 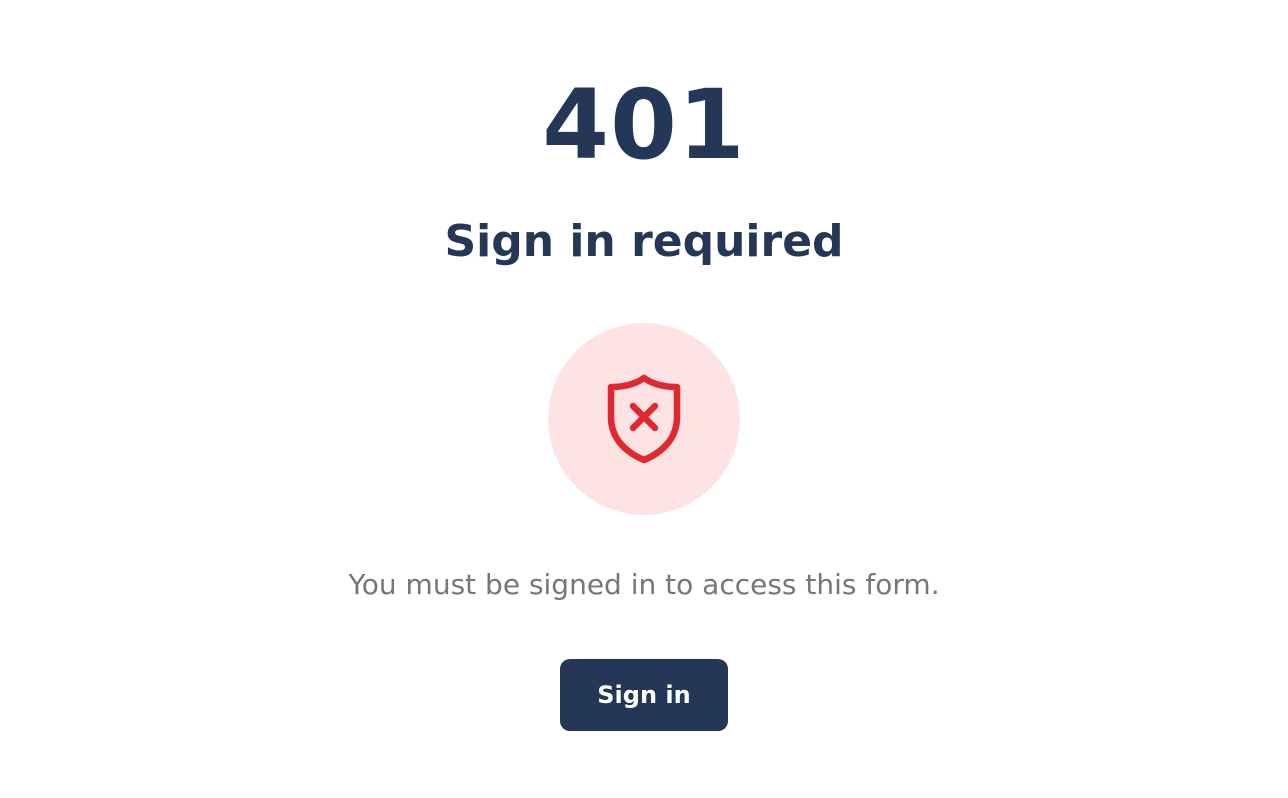 I want to click on shield-x-icon, so click(x=644, y=419).